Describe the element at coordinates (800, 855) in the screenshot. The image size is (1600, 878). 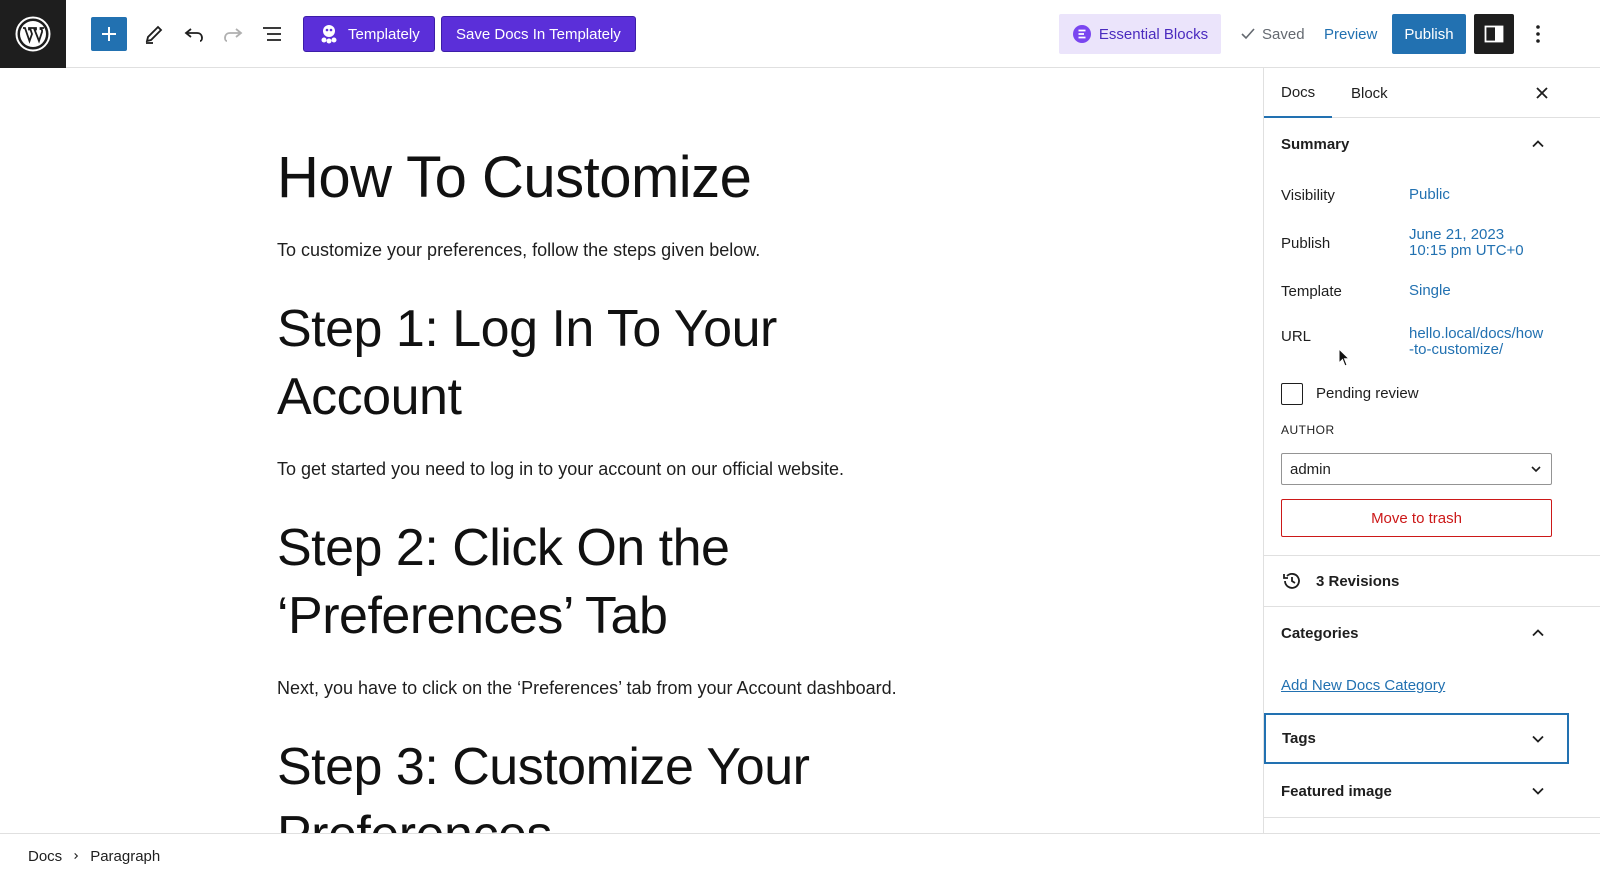
I see `block-breadcrumb: Docs Paragraph` at that location.